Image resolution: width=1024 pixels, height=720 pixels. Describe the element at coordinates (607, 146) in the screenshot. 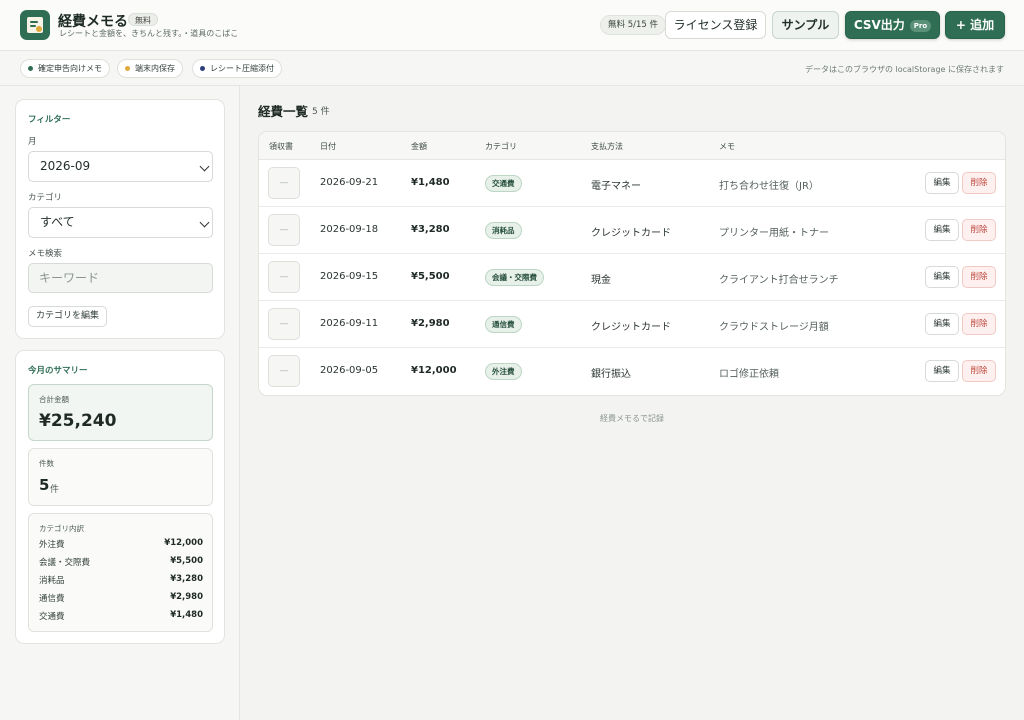

I see `column-header-payment: 支払方法` at that location.